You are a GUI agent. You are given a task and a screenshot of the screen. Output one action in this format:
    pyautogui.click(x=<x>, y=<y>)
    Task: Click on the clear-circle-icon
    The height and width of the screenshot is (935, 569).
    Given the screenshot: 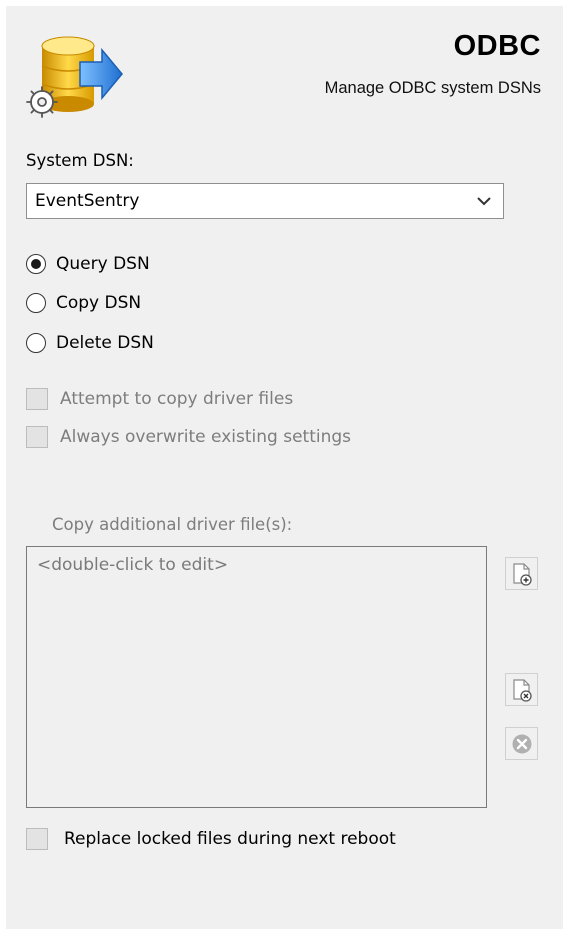 What is the action you would take?
    pyautogui.click(x=521, y=743)
    